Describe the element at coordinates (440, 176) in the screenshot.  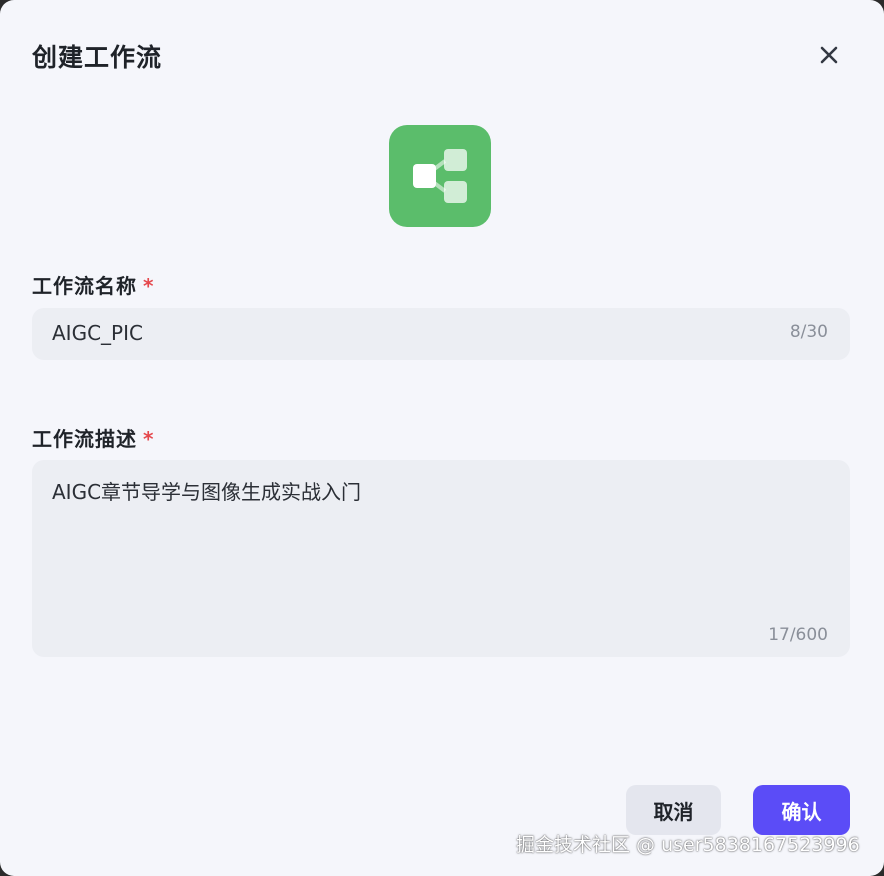
I see `workflow-icon` at that location.